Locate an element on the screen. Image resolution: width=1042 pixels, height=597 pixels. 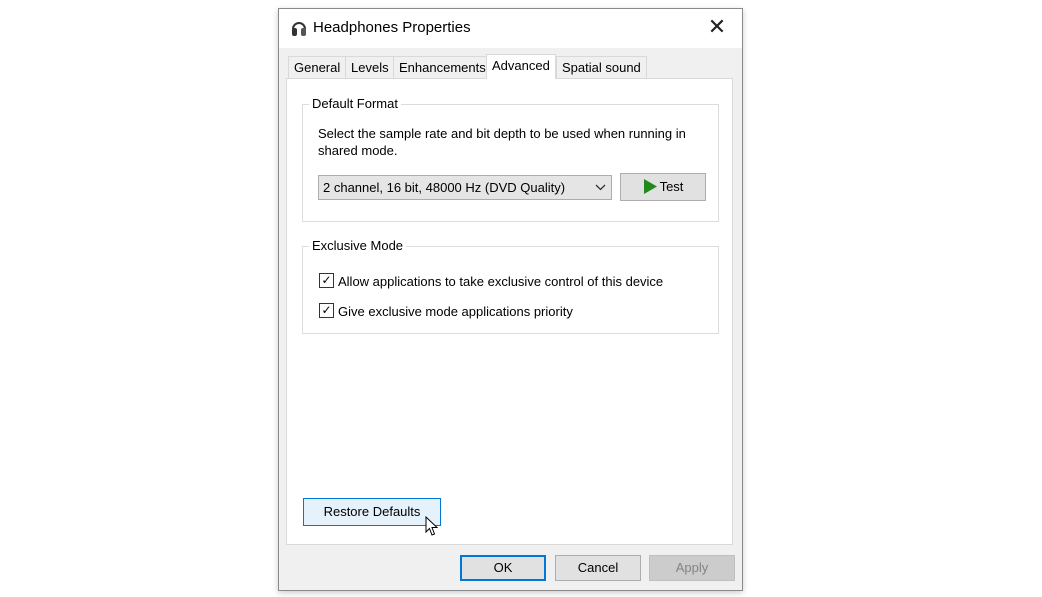
allow-exclusive-control-checkbox: ✓ is located at coordinates (326, 280).